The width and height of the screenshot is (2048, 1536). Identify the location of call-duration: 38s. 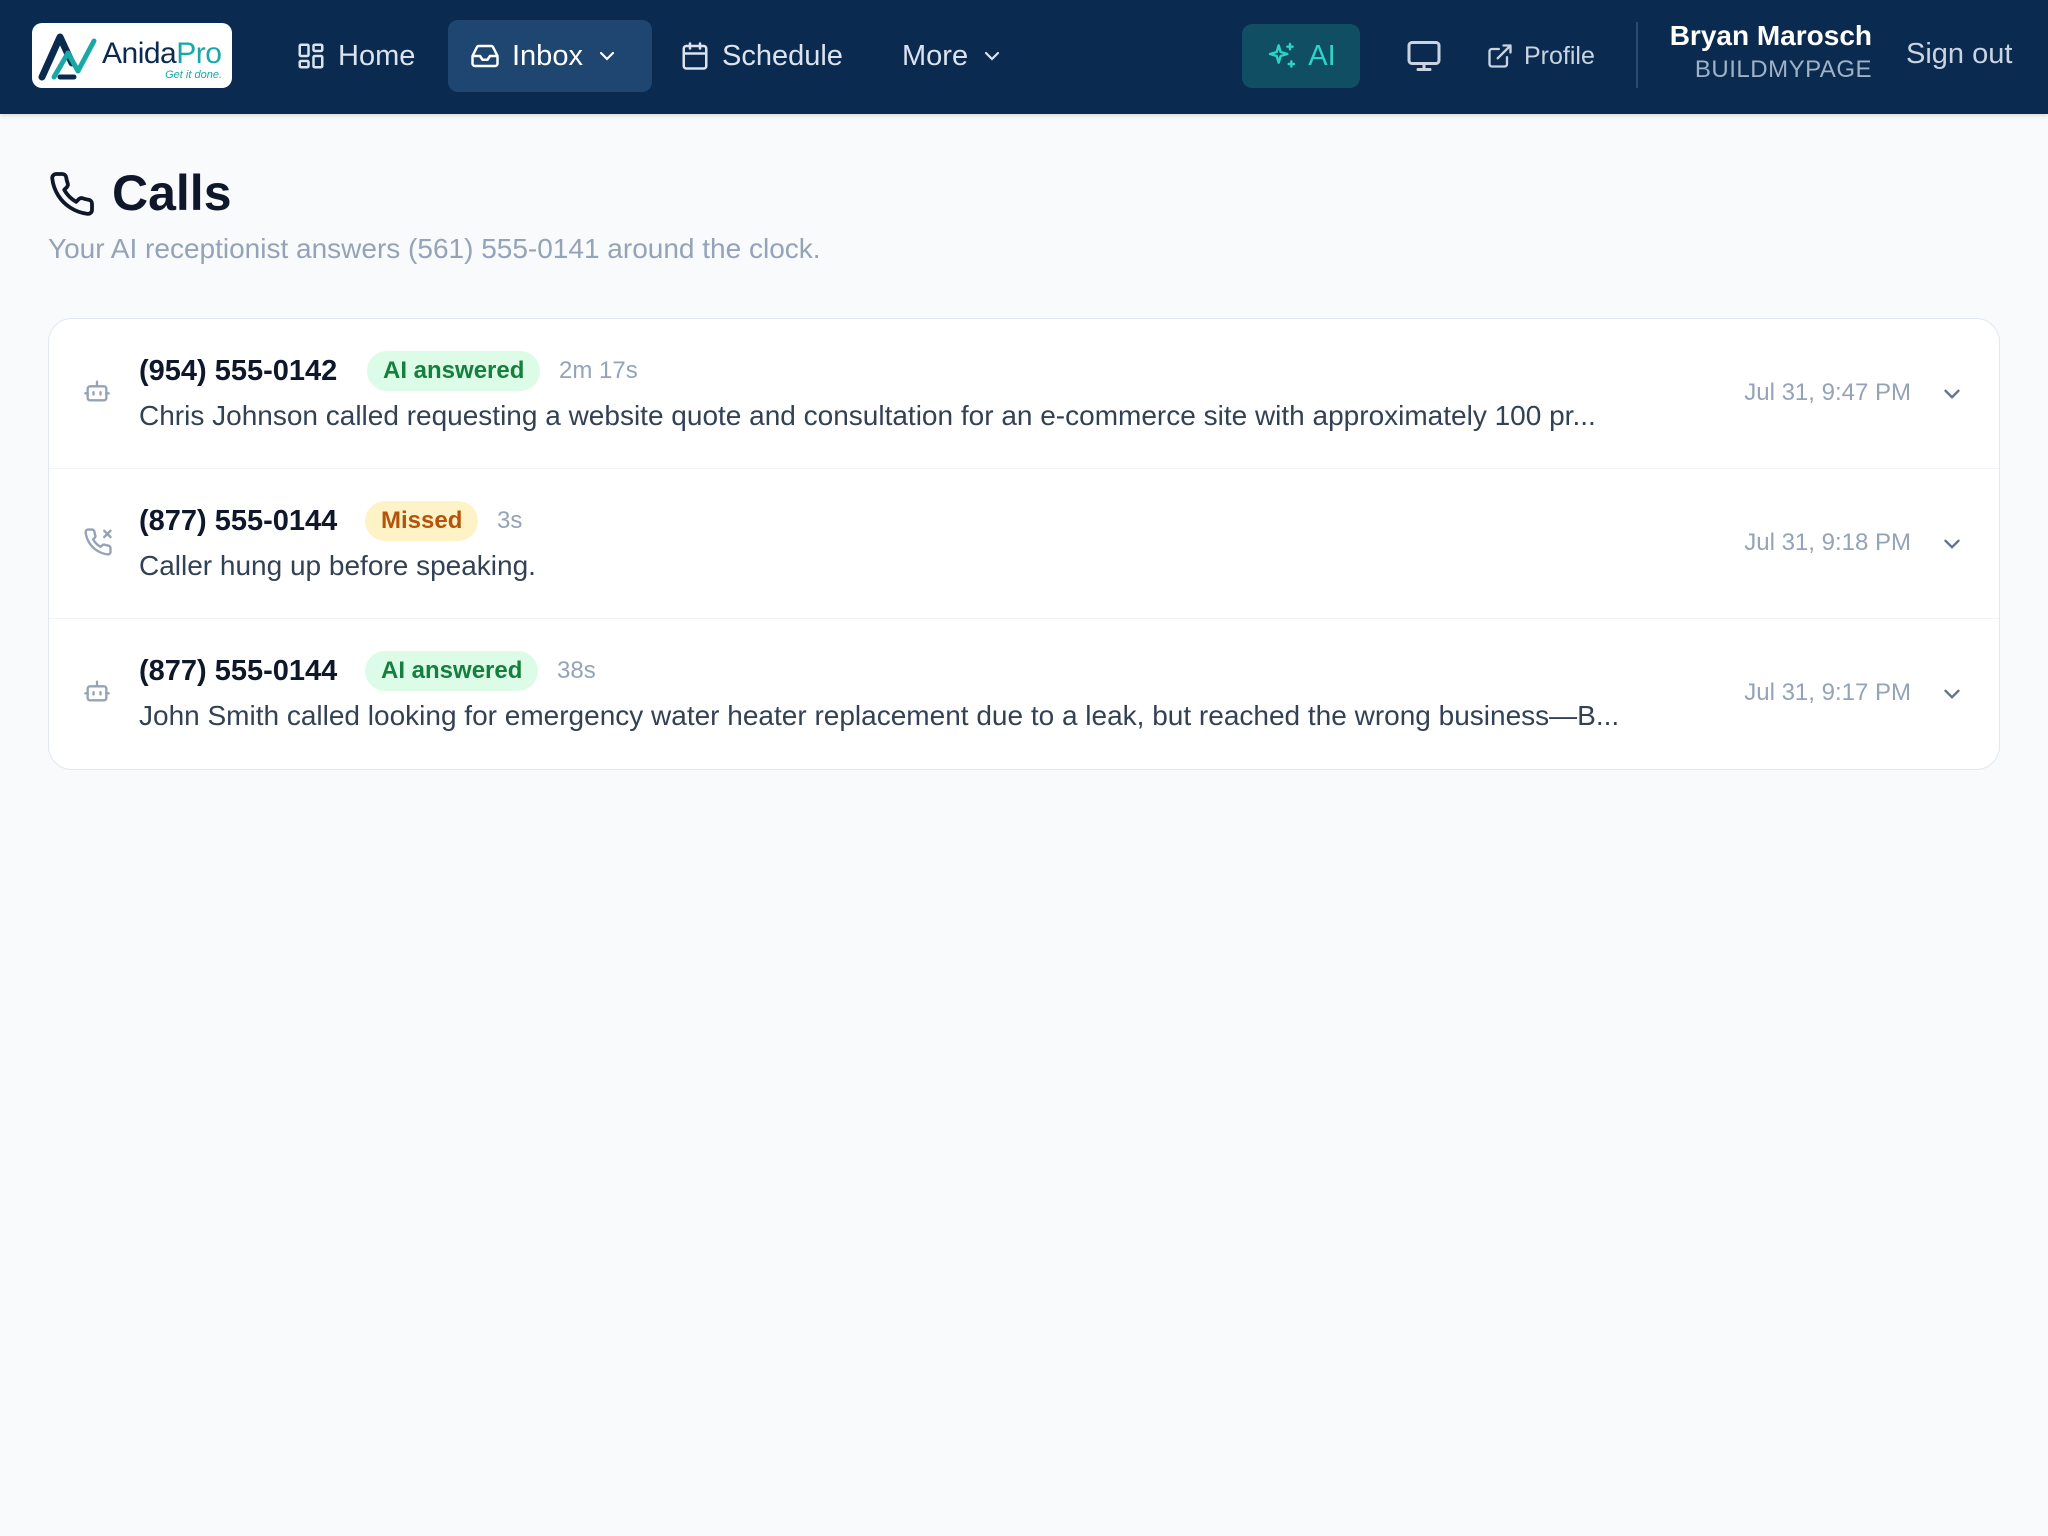
(576, 670).